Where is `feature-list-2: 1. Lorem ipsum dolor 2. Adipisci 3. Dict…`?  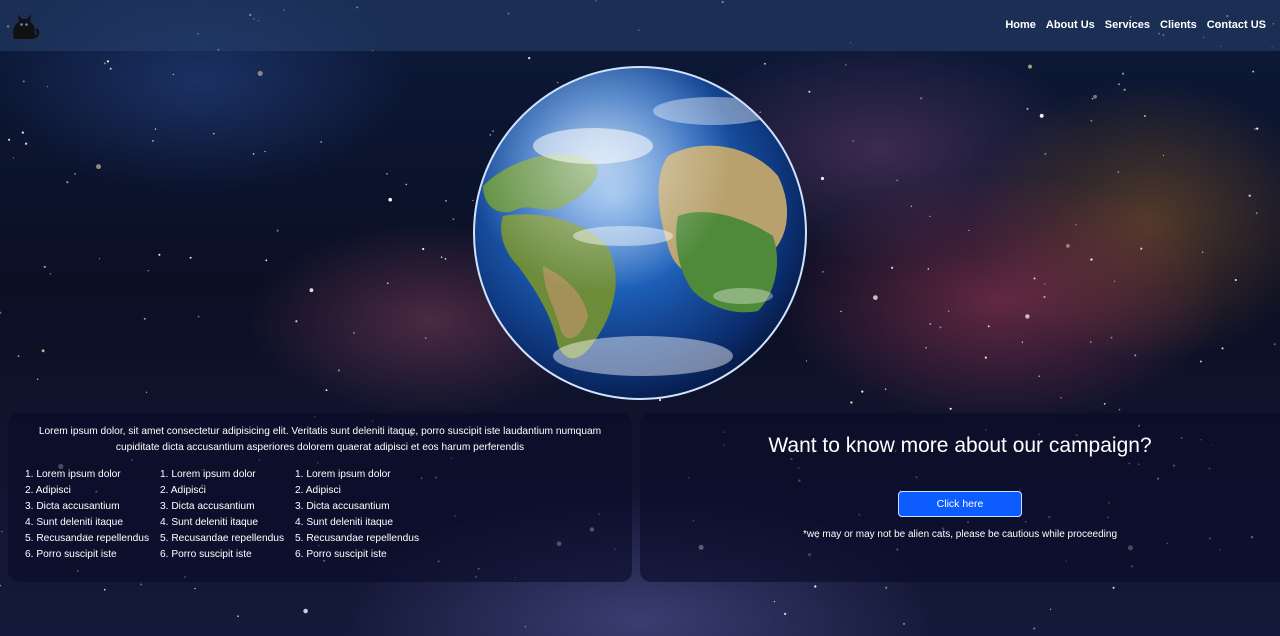
feature-list-2: 1. Lorem ipsum dolor 2. Adipisci 3. Dict… is located at coordinates (227, 515).